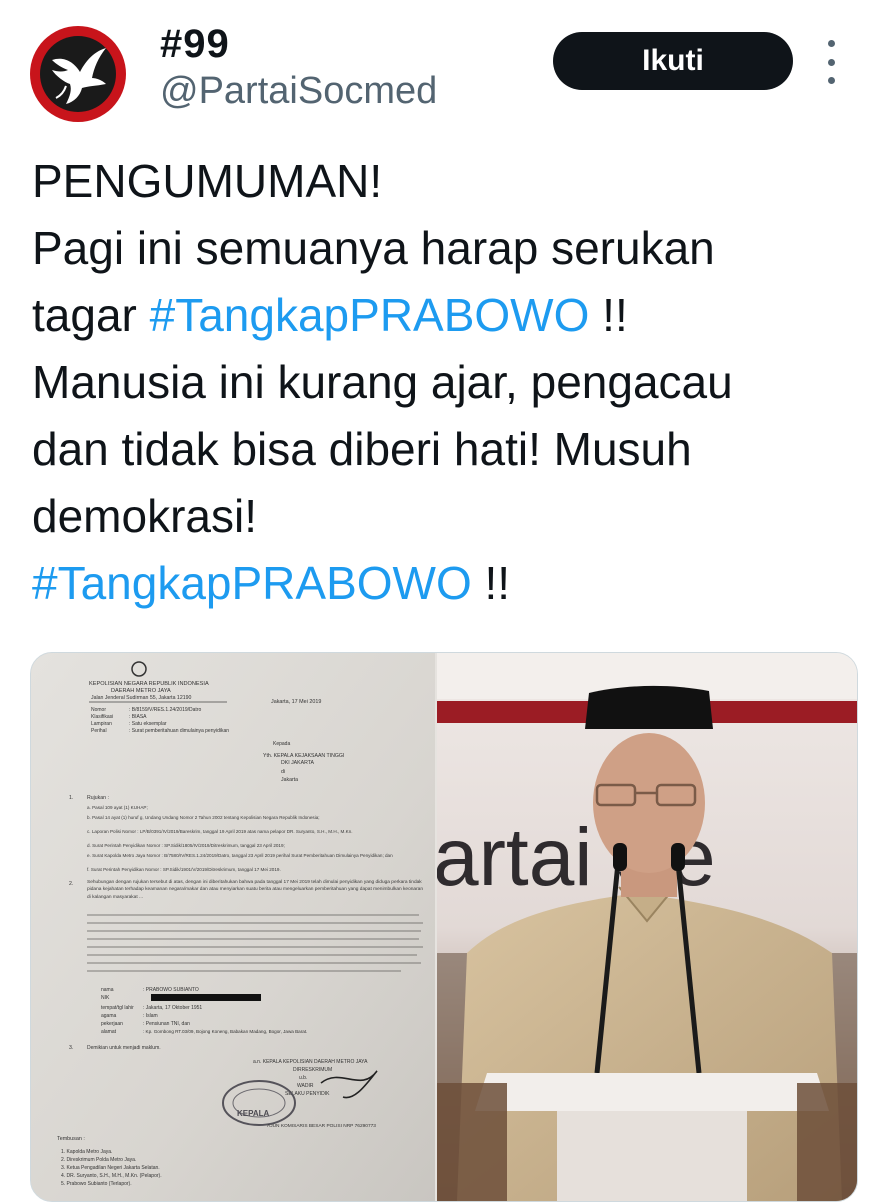  Describe the element at coordinates (101, 724) in the screenshot. I see `doc-meta-label: Lampiran` at that location.